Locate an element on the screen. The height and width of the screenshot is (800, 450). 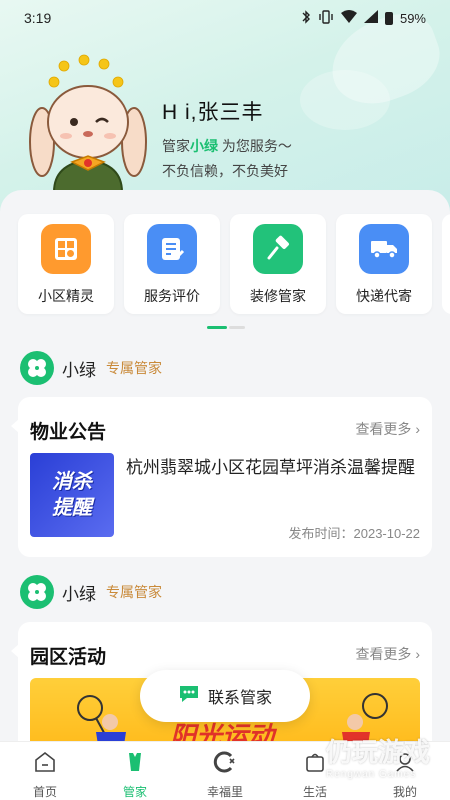
service-delivery: 快递代寄 is located at coordinates (384, 264).